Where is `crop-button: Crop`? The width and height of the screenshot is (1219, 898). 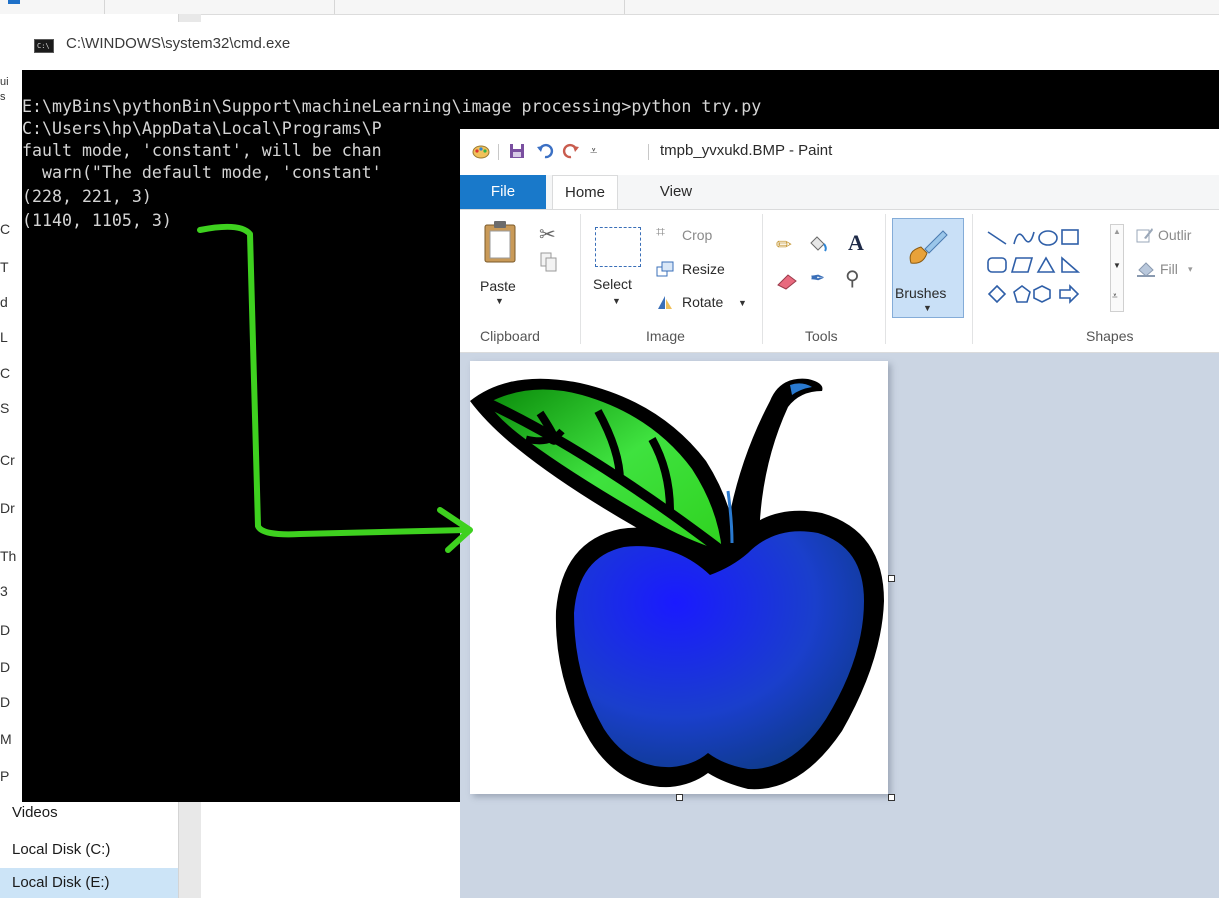 crop-button: Crop is located at coordinates (697, 235).